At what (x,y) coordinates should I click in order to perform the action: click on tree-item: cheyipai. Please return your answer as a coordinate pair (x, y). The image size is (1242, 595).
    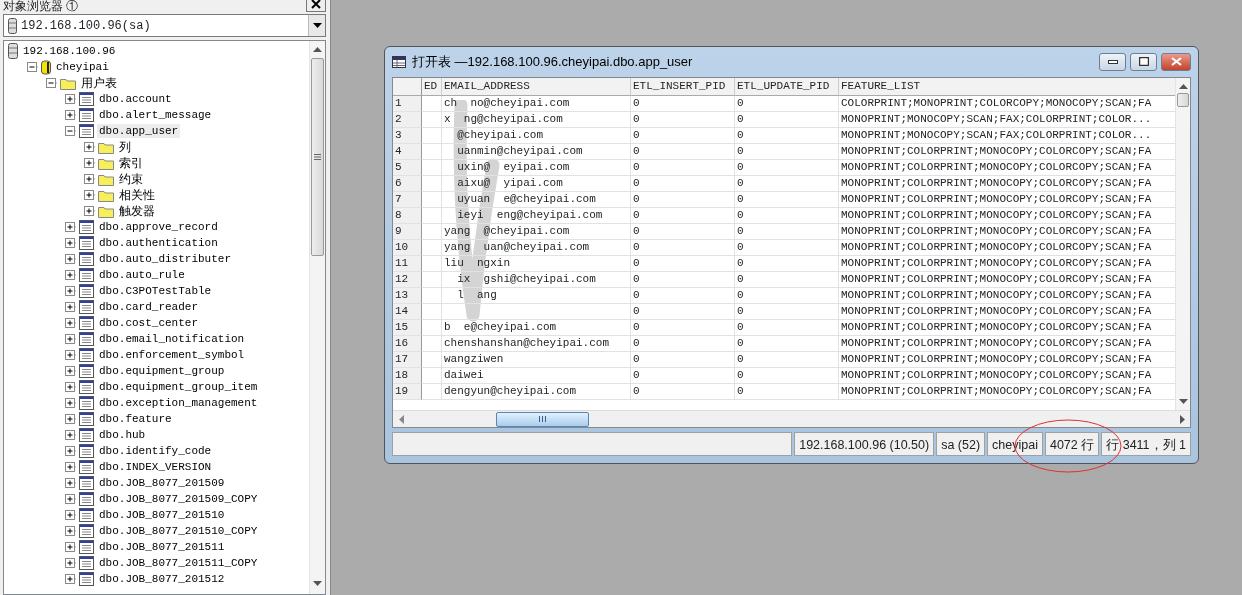
    Looking at the image, I should click on (82, 67).